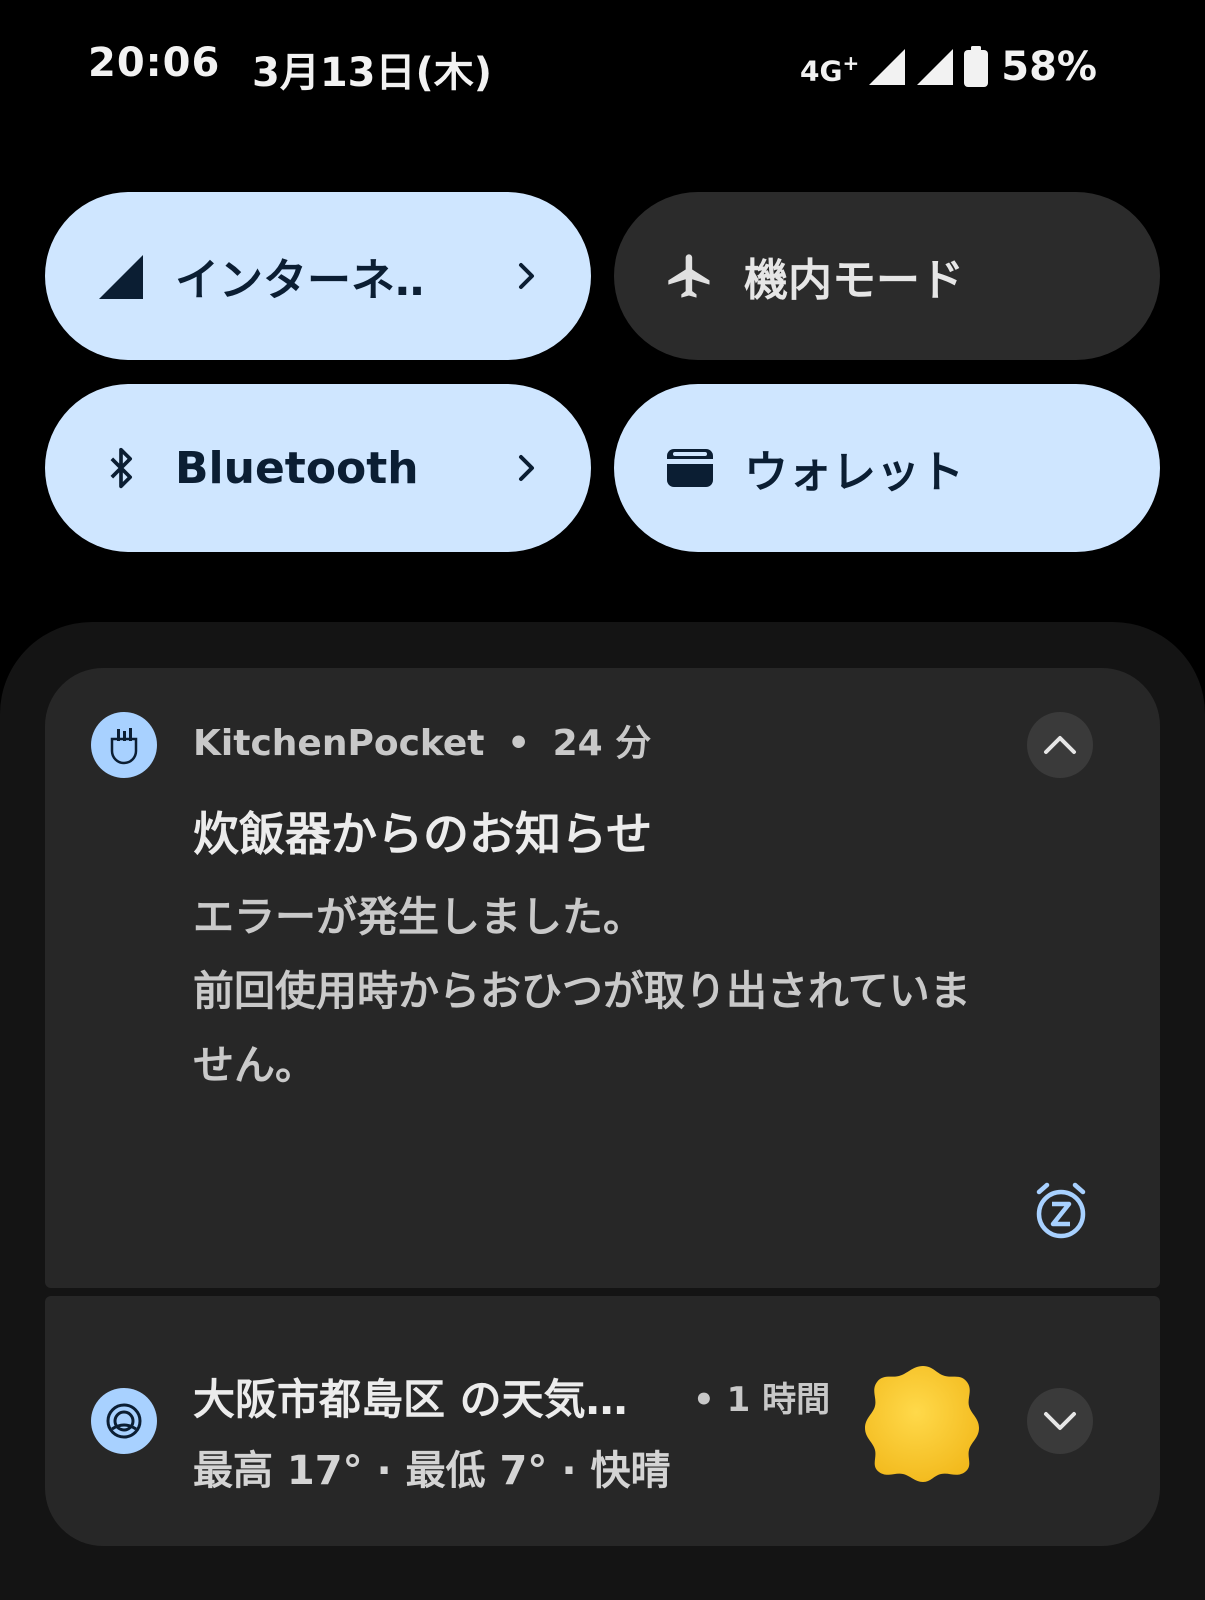 The height and width of the screenshot is (1600, 1205). I want to click on notification-time: 24 分, so click(602, 743).